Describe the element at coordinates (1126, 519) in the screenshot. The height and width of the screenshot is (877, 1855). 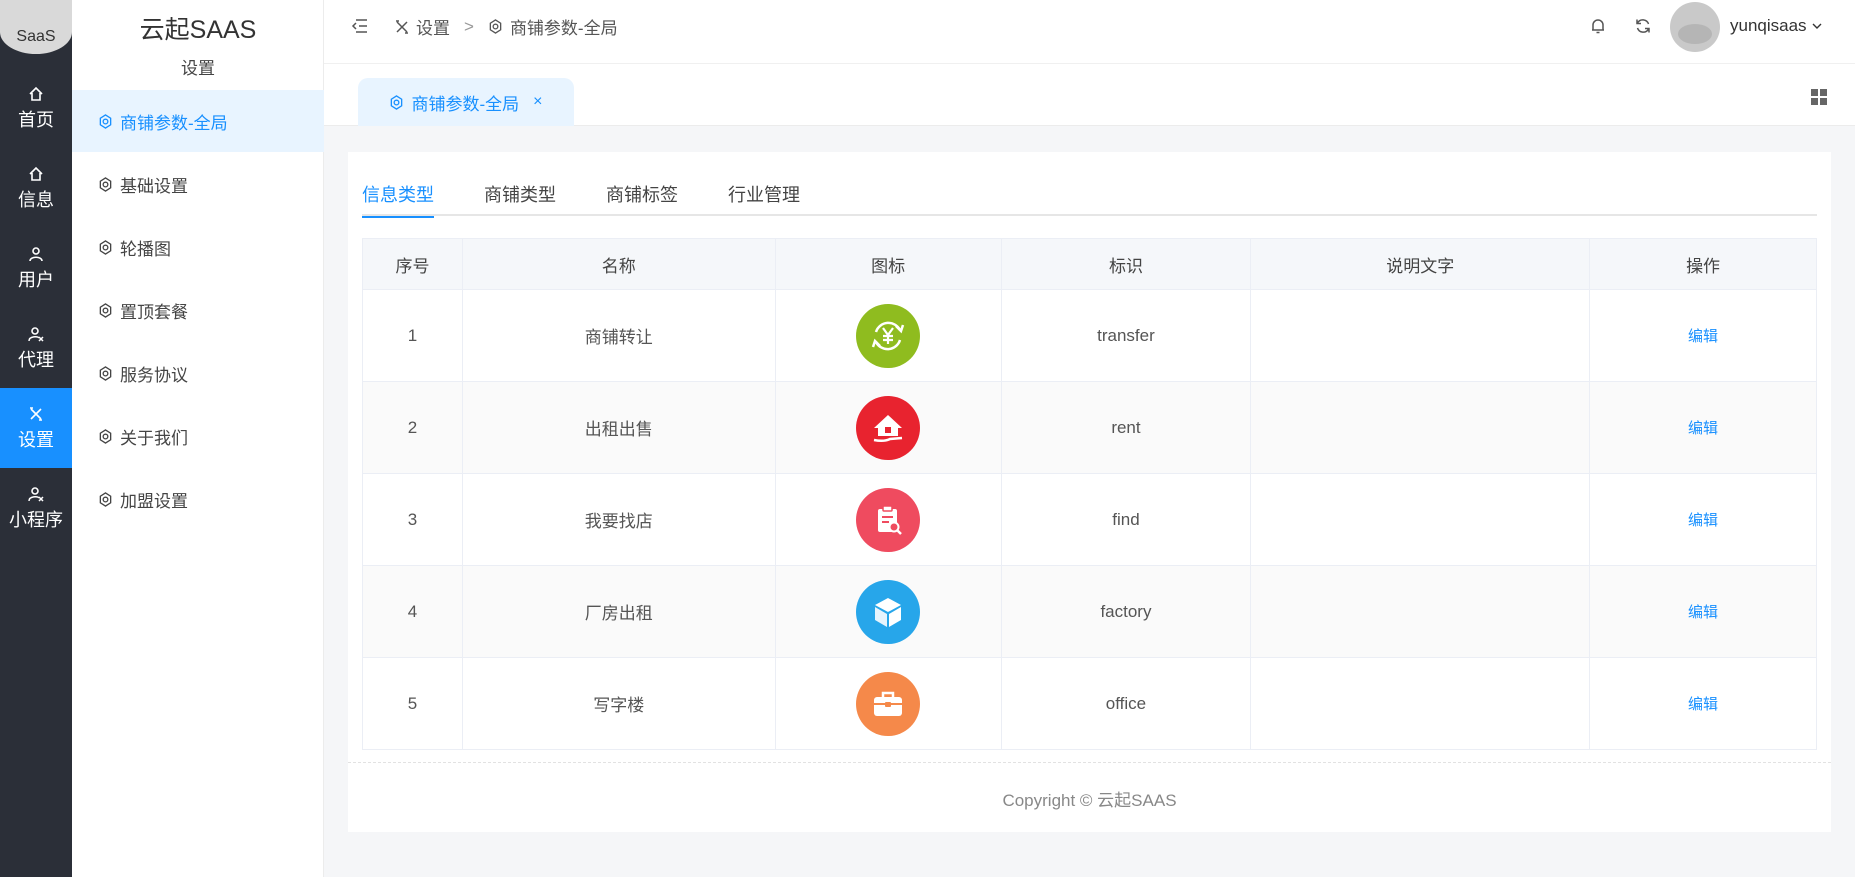
I see `cell-key: find` at that location.